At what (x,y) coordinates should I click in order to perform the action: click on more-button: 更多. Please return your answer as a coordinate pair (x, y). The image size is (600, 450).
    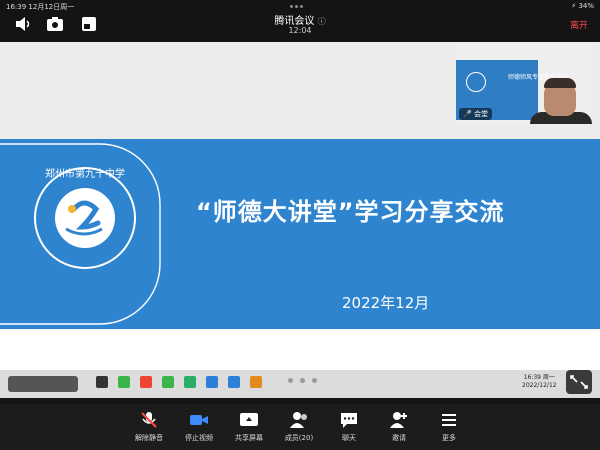
    Looking at the image, I should click on (449, 430).